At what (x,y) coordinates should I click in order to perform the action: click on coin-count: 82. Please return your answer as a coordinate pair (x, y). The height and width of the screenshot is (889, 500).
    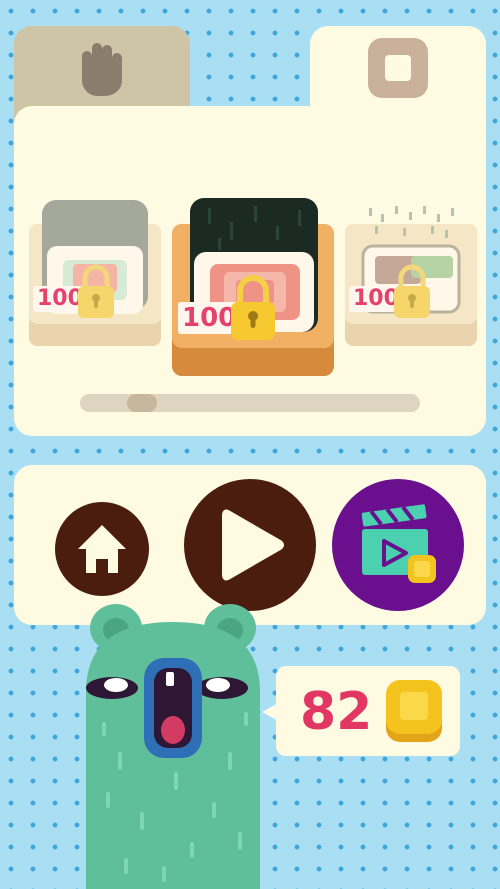
    Looking at the image, I should click on (336, 712).